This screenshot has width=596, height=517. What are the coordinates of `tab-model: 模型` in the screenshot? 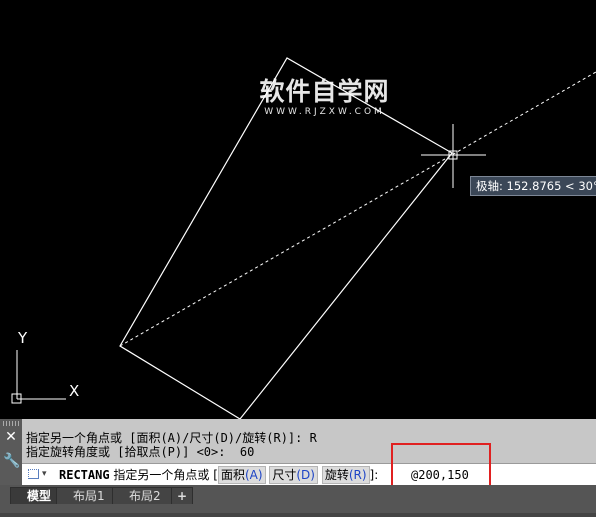 It's located at (36, 495).